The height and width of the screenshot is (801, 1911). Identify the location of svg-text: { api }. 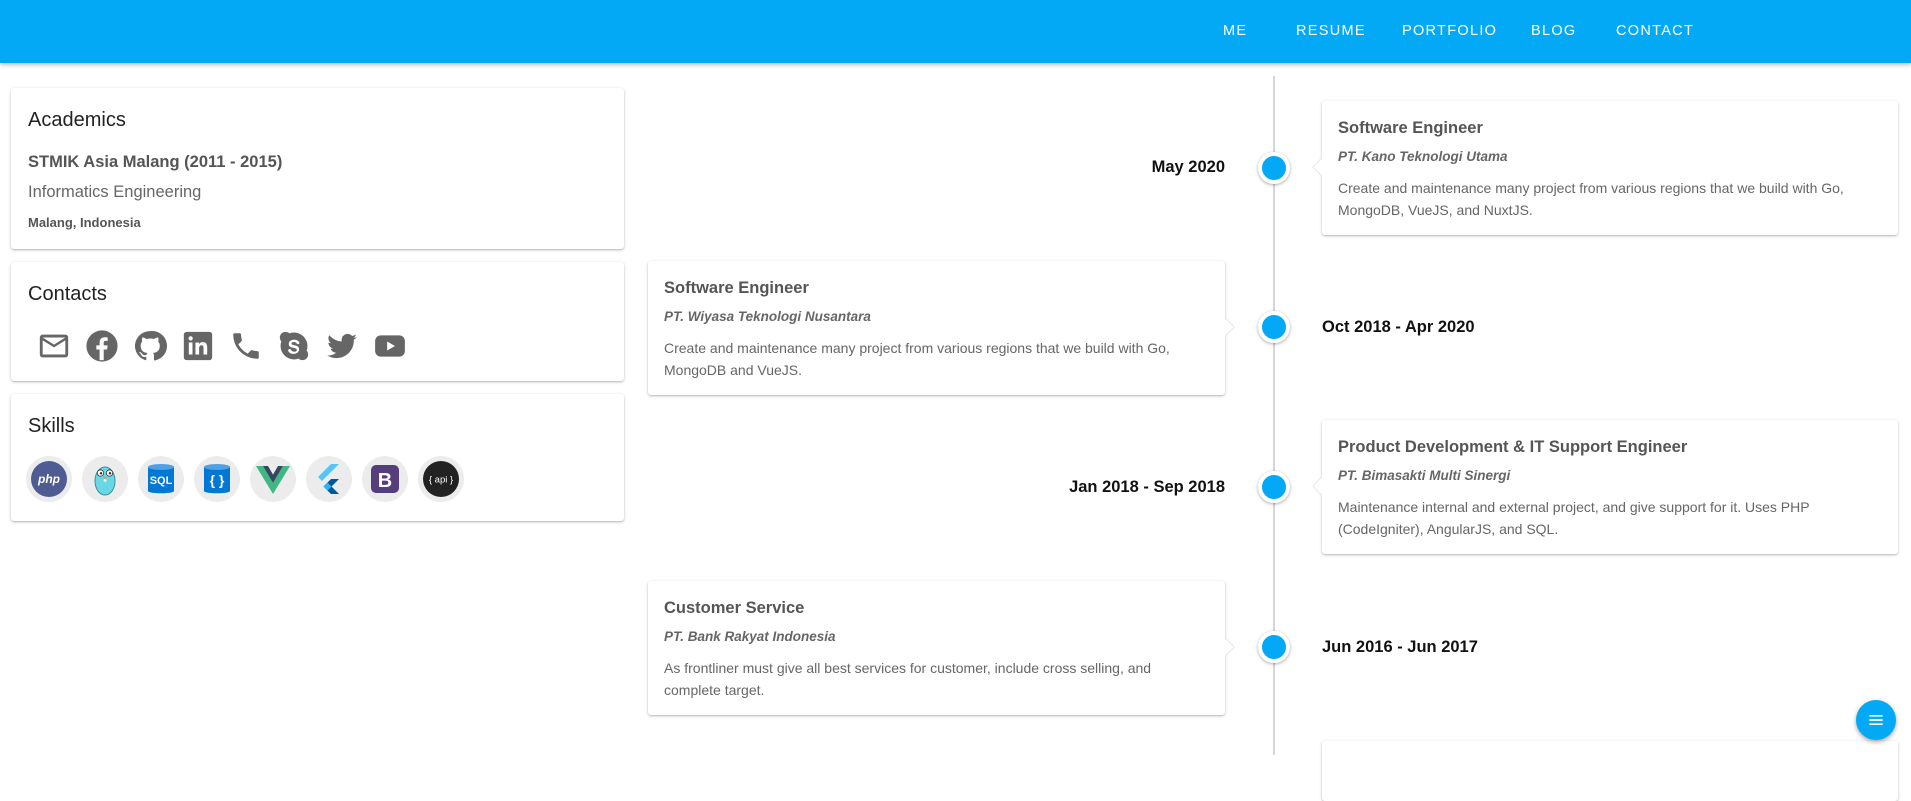
(441, 480).